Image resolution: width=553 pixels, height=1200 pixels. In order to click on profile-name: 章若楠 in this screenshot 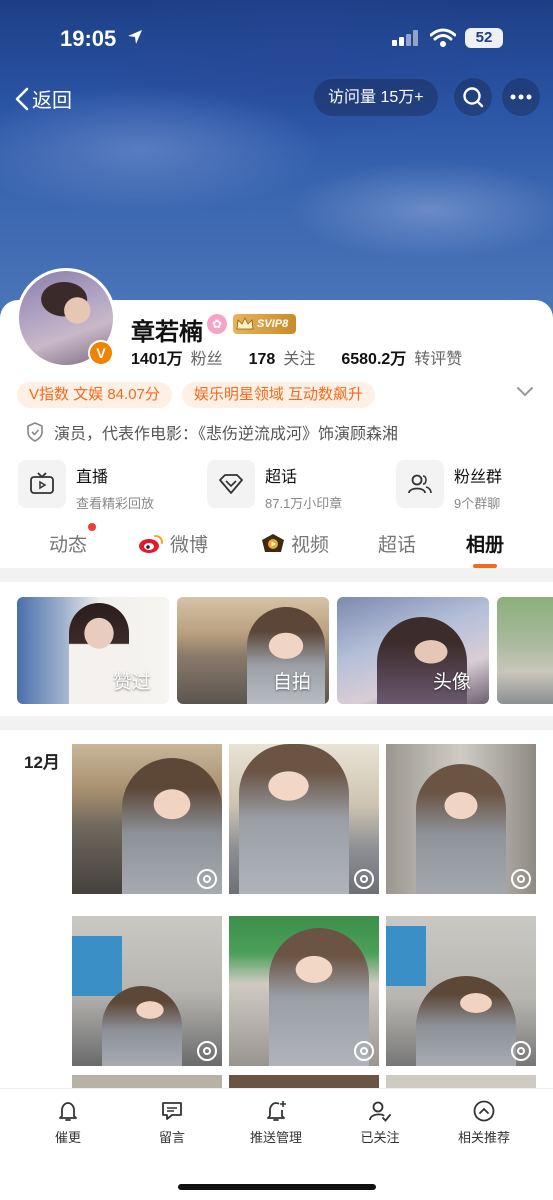, I will do `click(167, 332)`.